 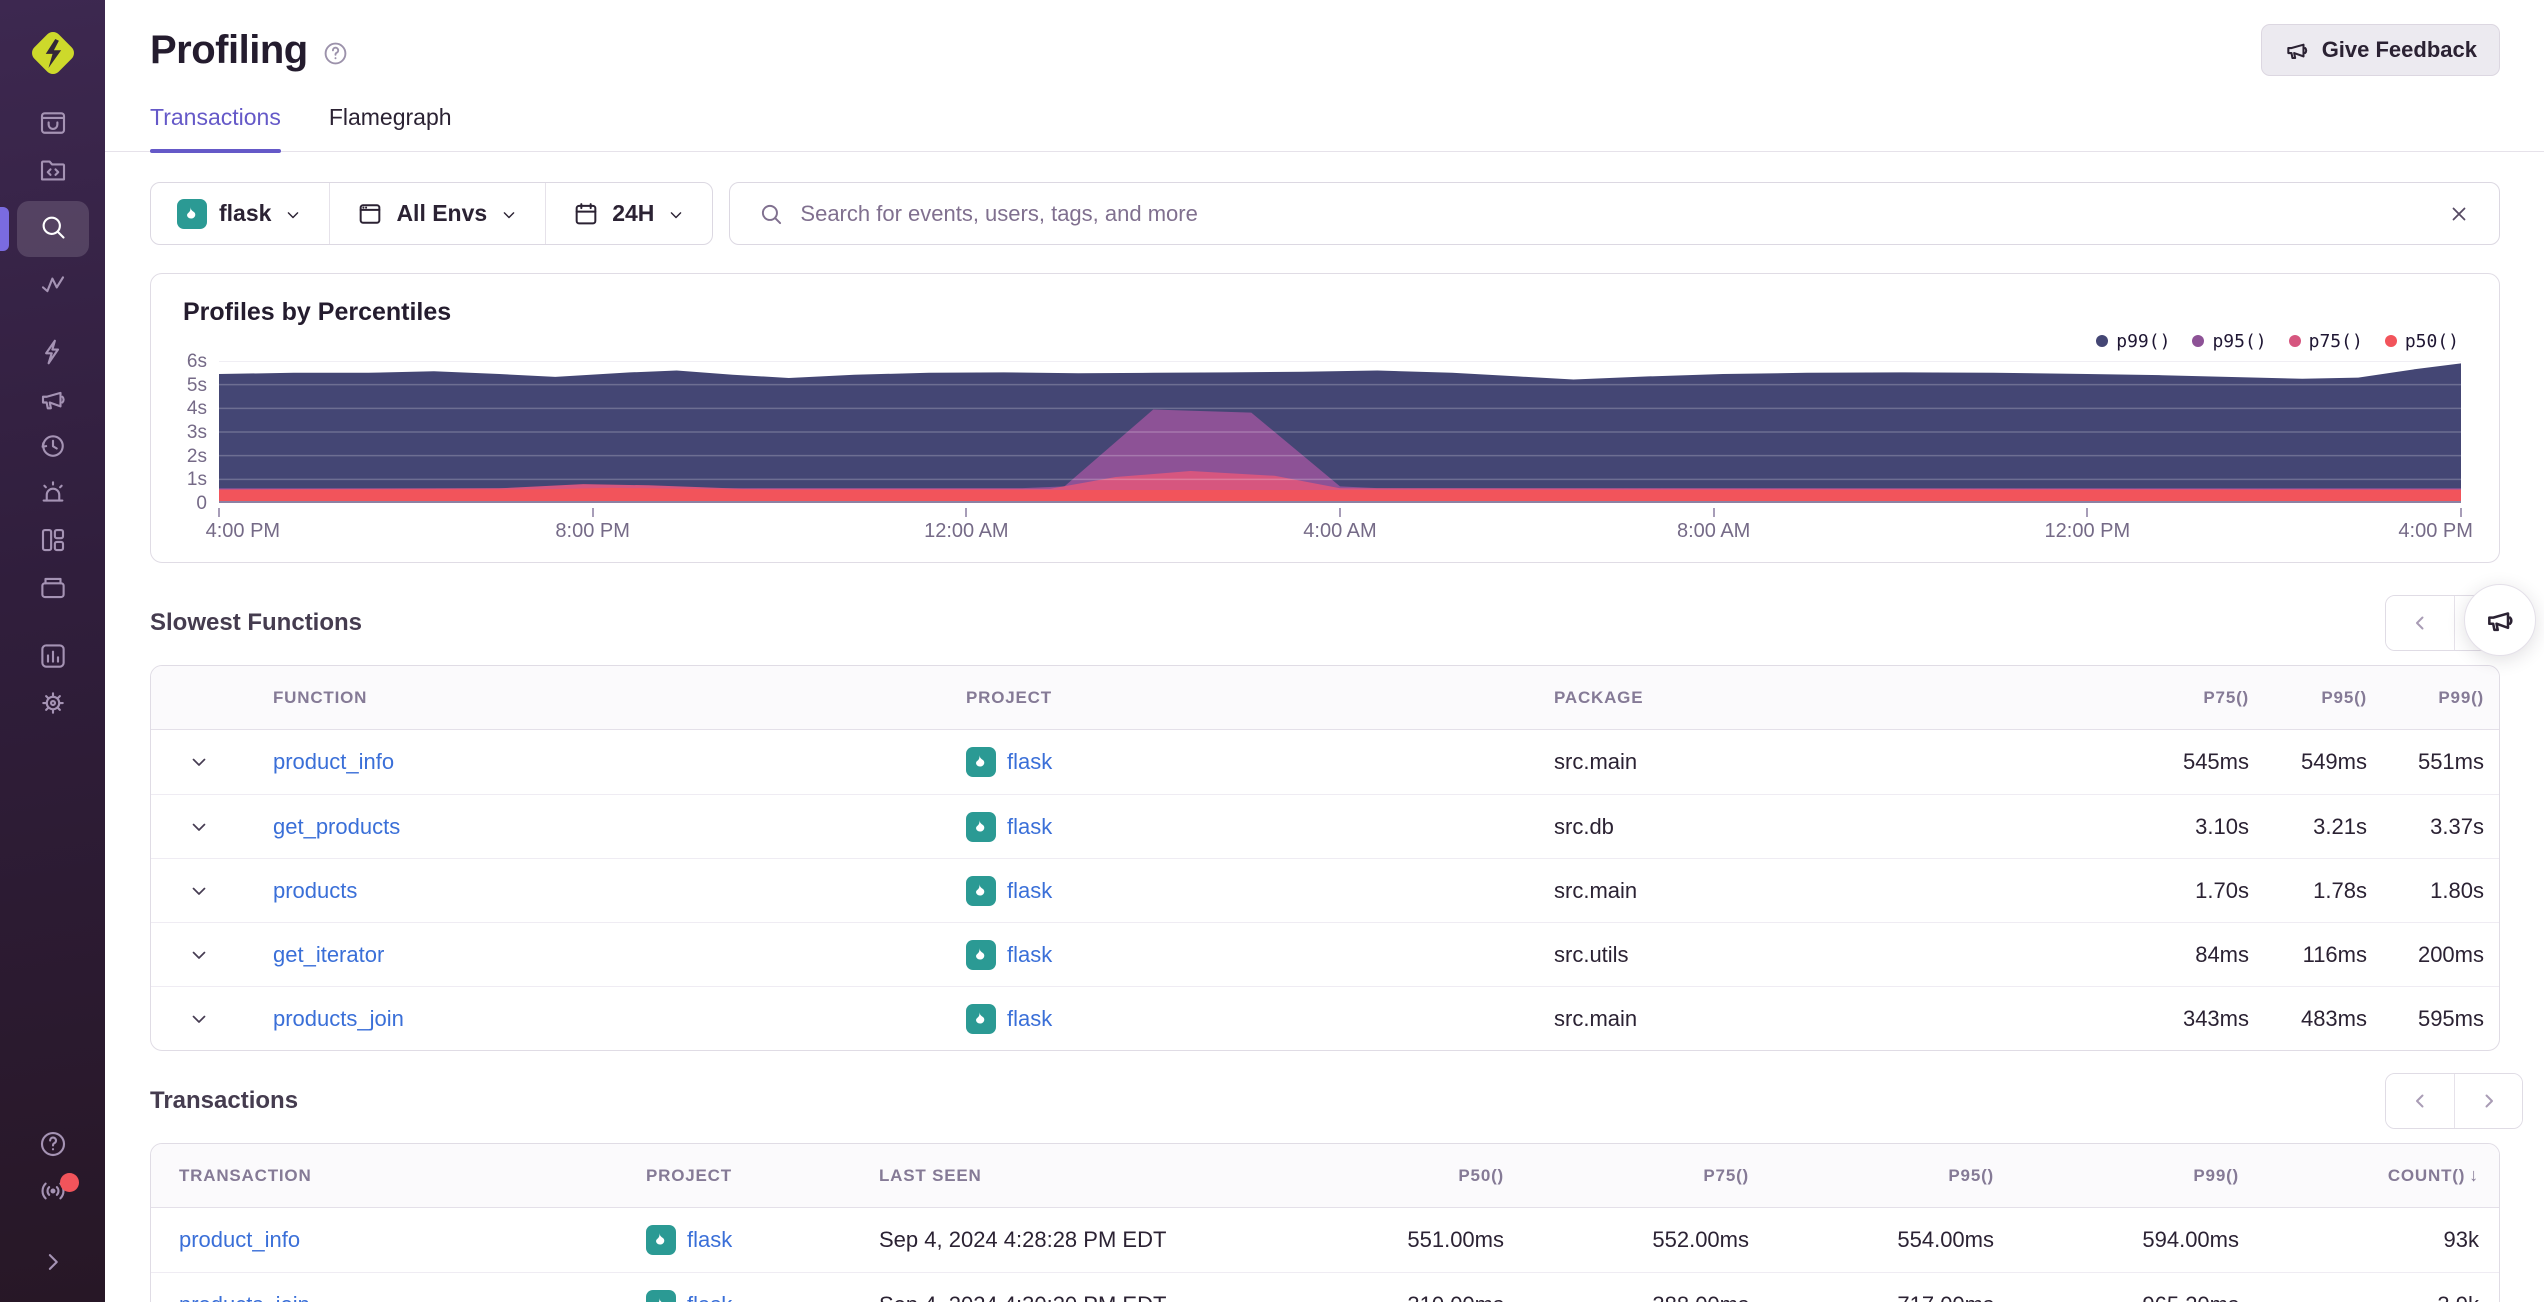 I want to click on megaphone-icon, so click(x=2296, y=51).